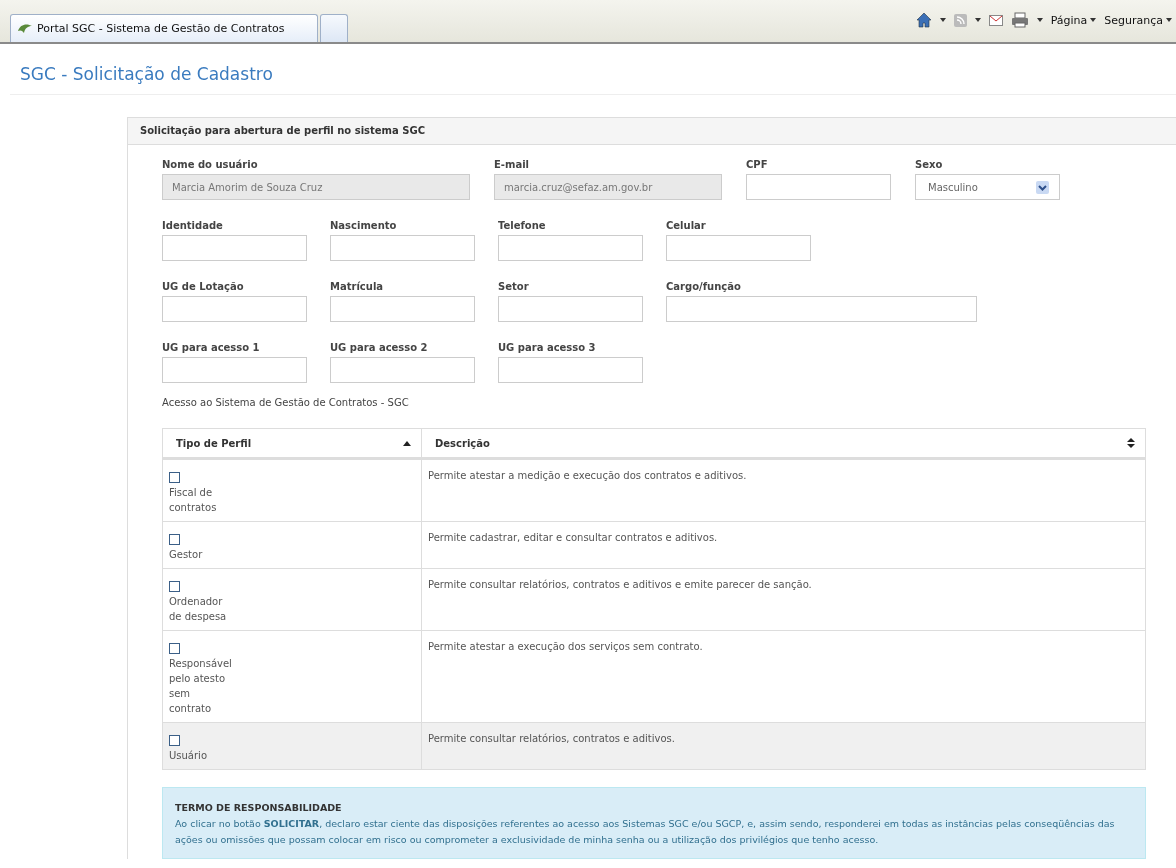  Describe the element at coordinates (462, 443) in the screenshot. I see `column-title: Descrição` at that location.